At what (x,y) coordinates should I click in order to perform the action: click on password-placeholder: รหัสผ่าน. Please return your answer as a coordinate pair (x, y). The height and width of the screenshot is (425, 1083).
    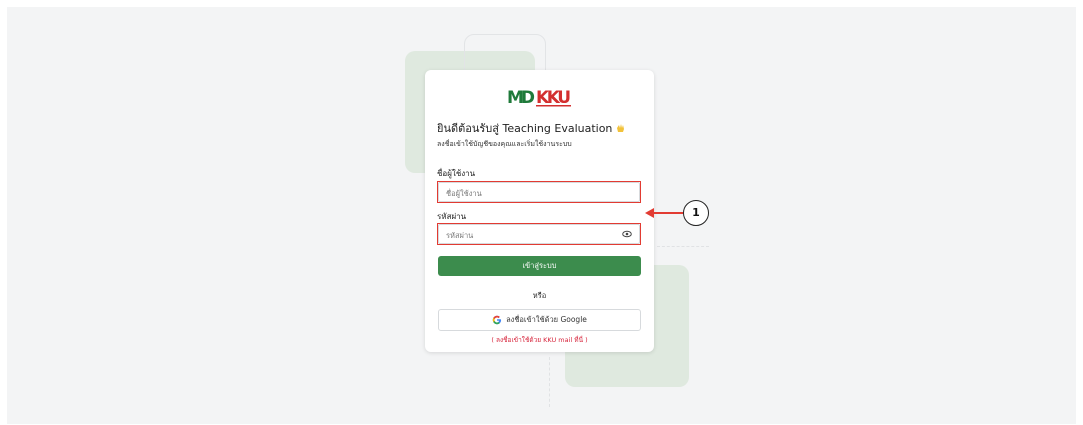
    Looking at the image, I should click on (460, 235).